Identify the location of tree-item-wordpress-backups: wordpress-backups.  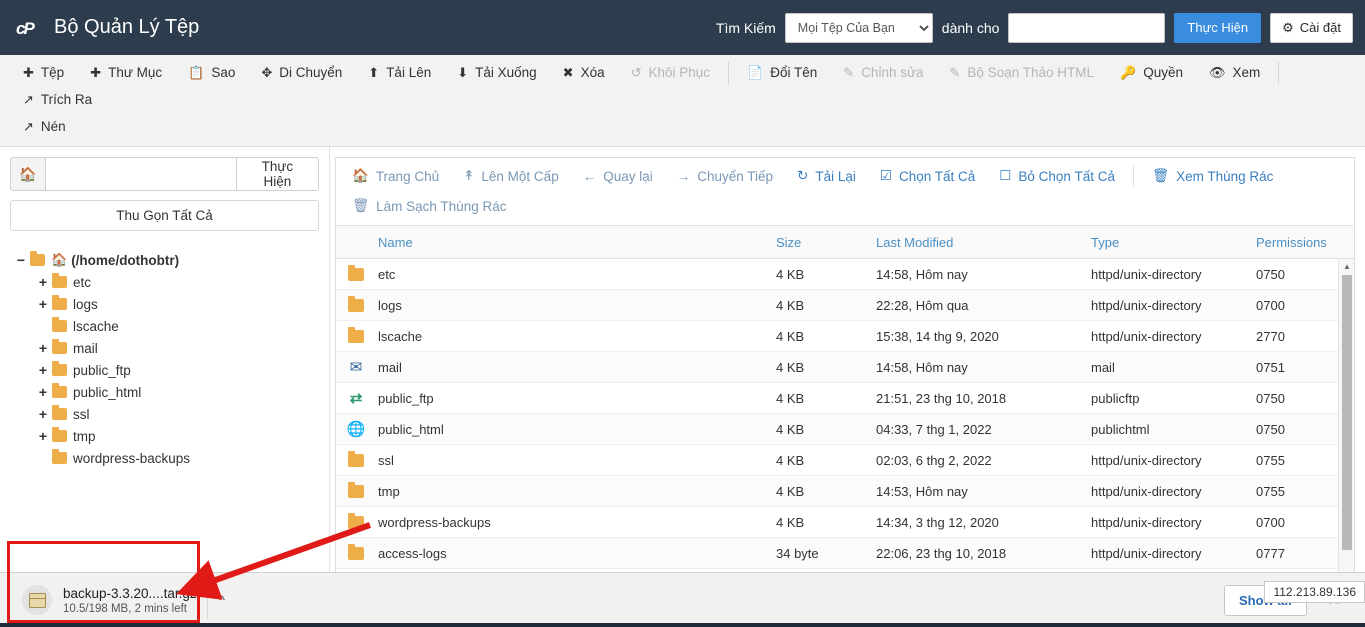
(164, 458).